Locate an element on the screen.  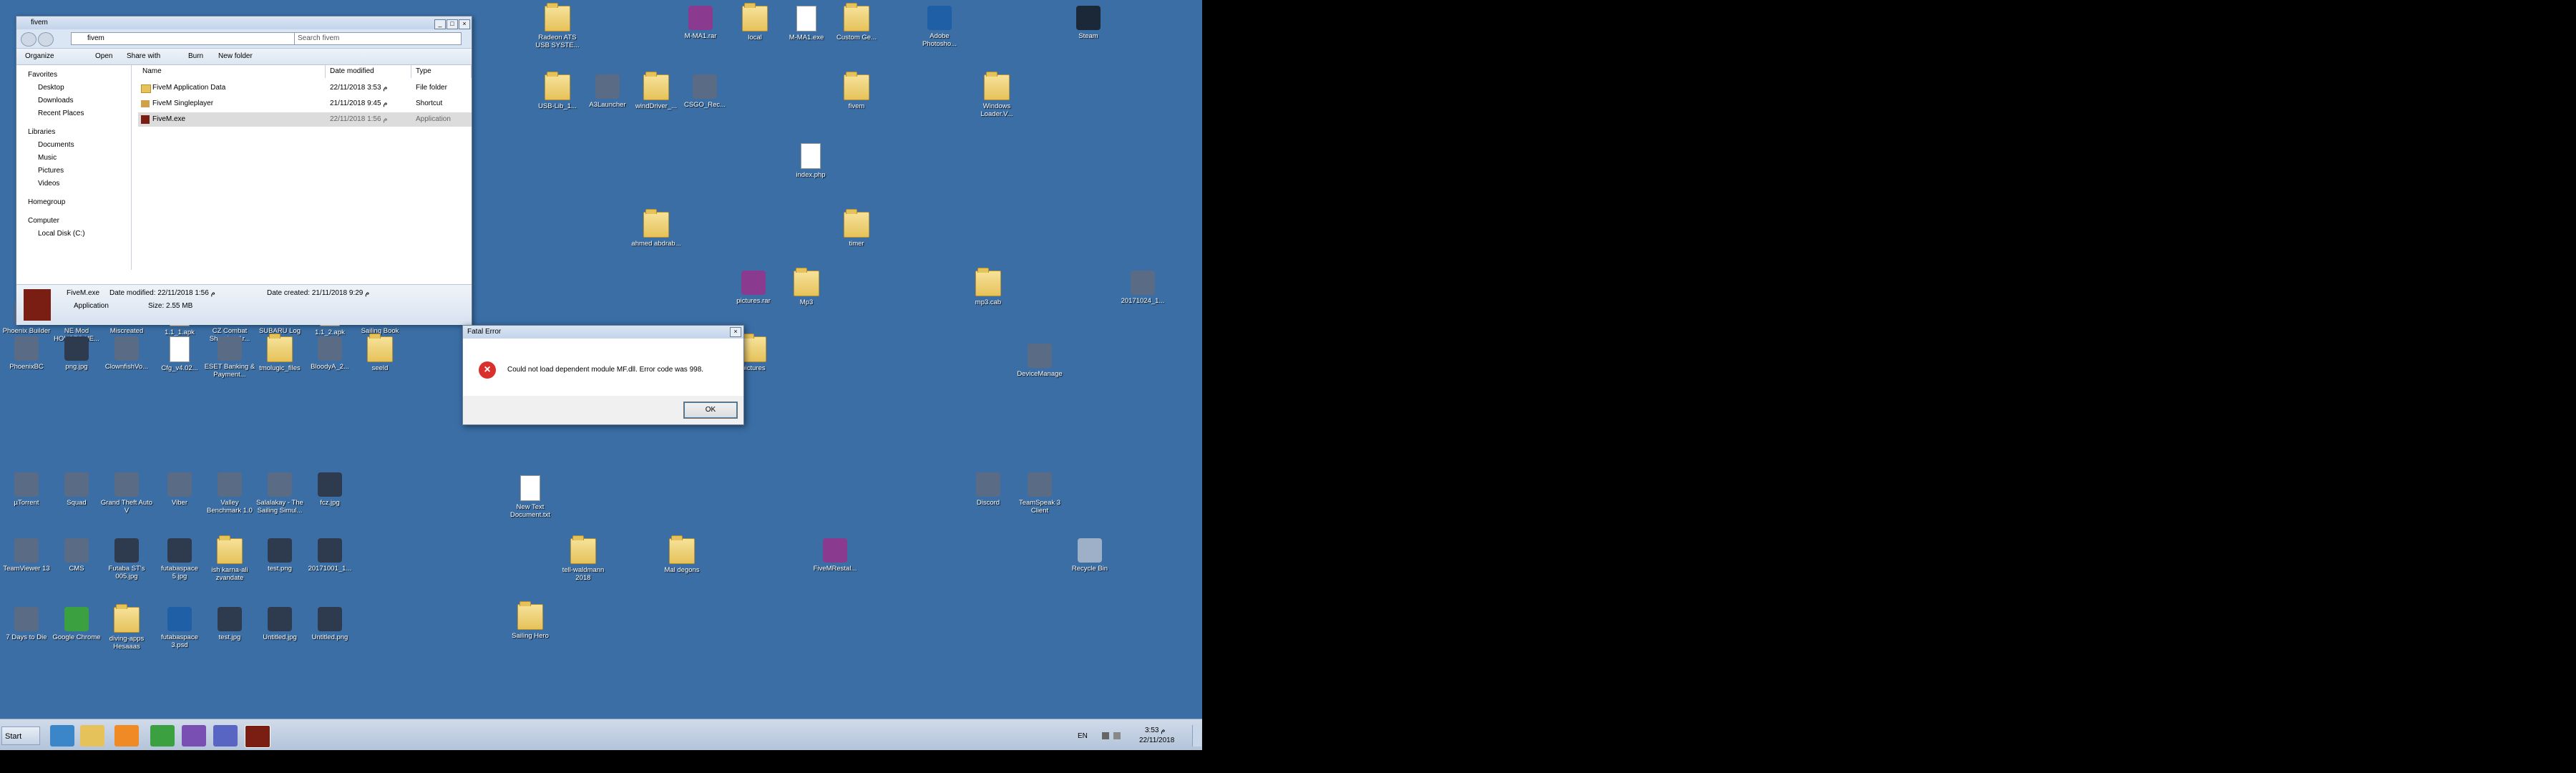
media-player-icon is located at coordinates (126, 736).